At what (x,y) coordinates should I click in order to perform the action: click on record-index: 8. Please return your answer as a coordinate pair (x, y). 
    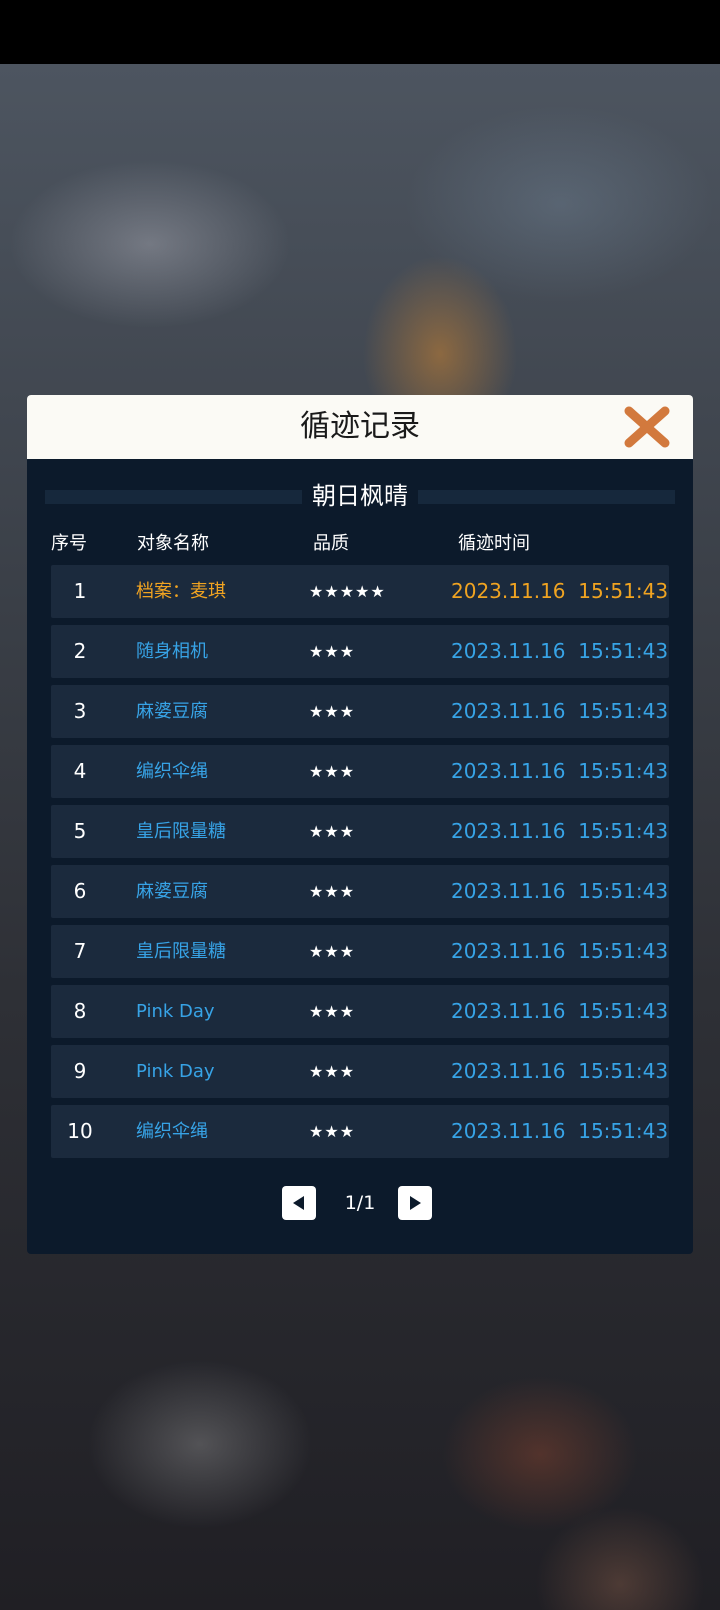
    Looking at the image, I should click on (80, 1011).